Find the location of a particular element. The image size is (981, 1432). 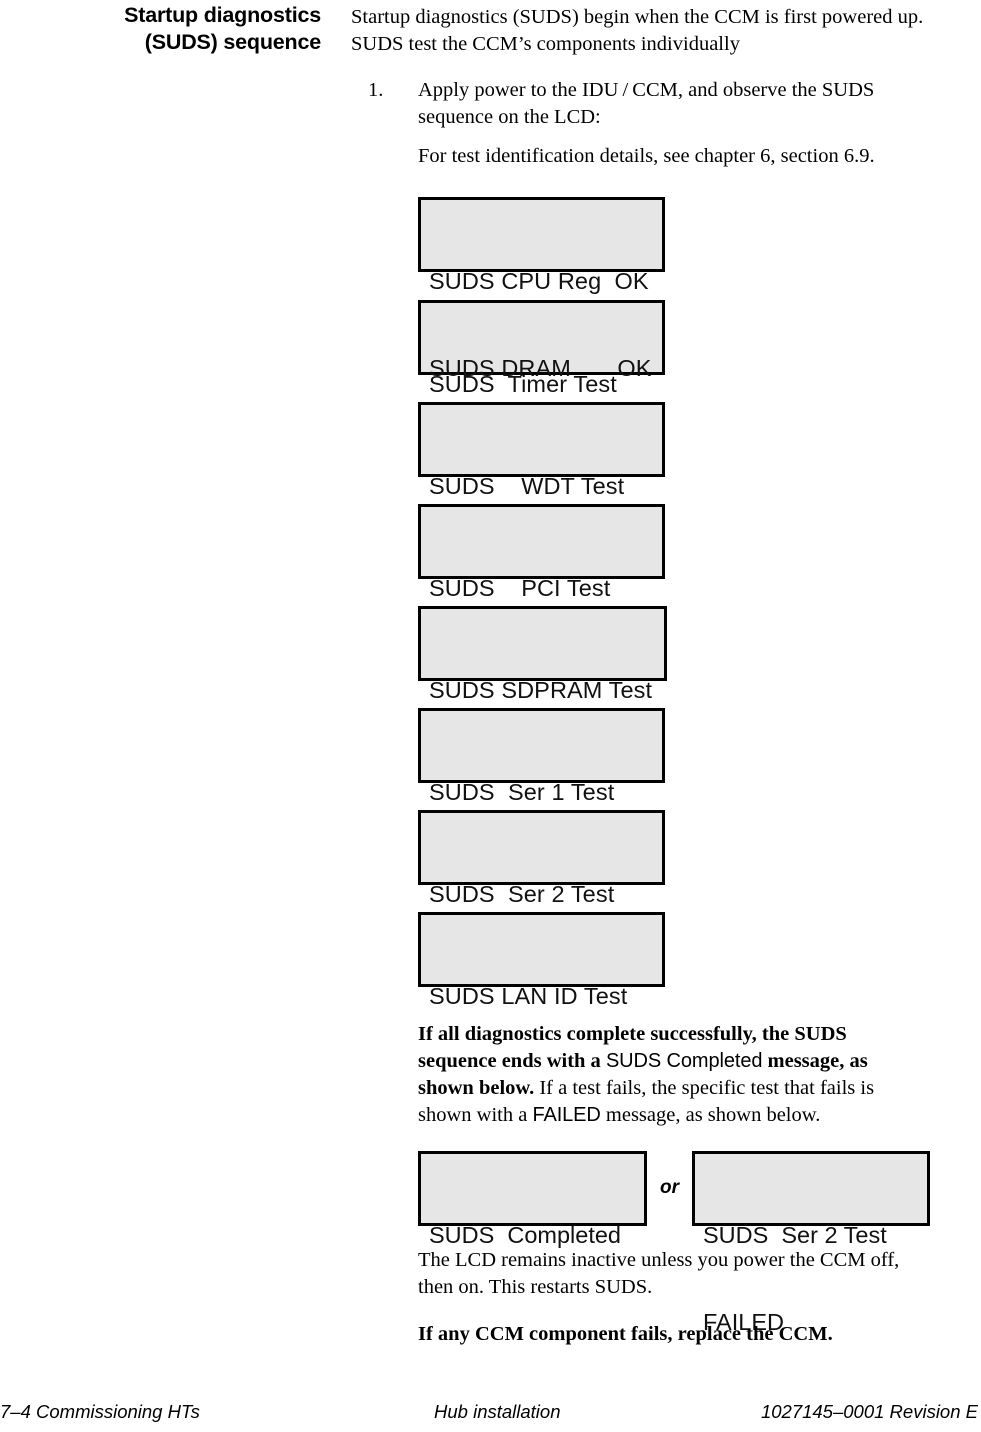

section-heading-line-1: Startup diagnostics is located at coordinates (222, 15).